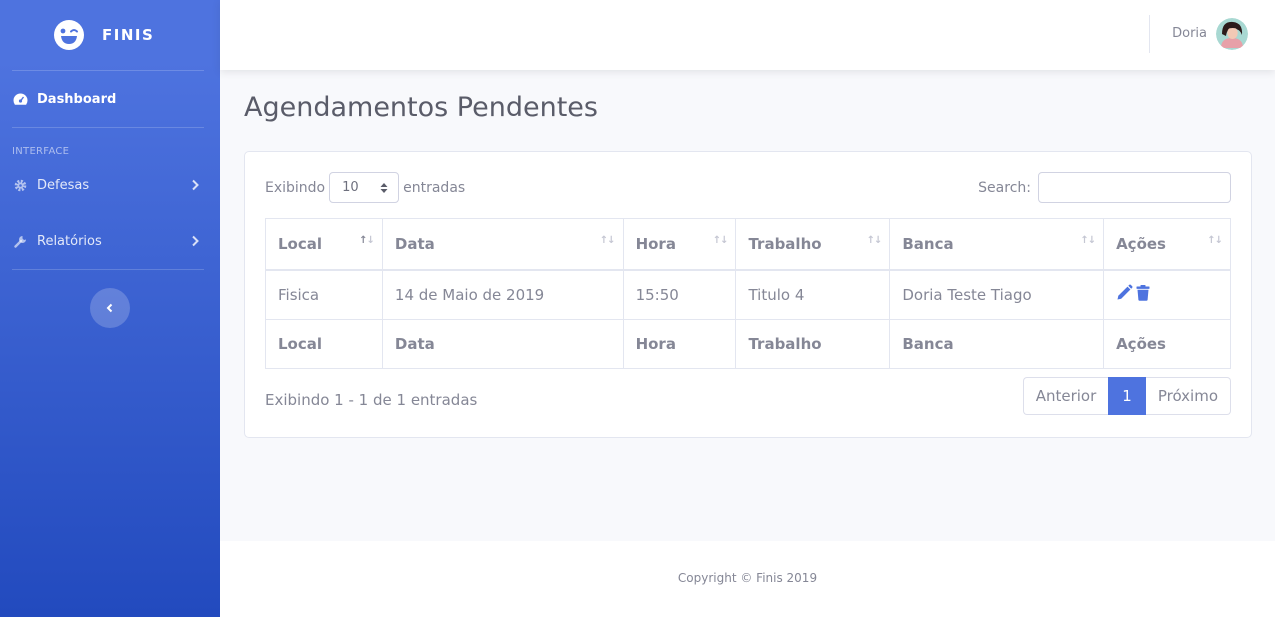 This screenshot has height=617, width=1275. I want to click on column-header-trabalho: Trabalho ↑↓, so click(813, 244).